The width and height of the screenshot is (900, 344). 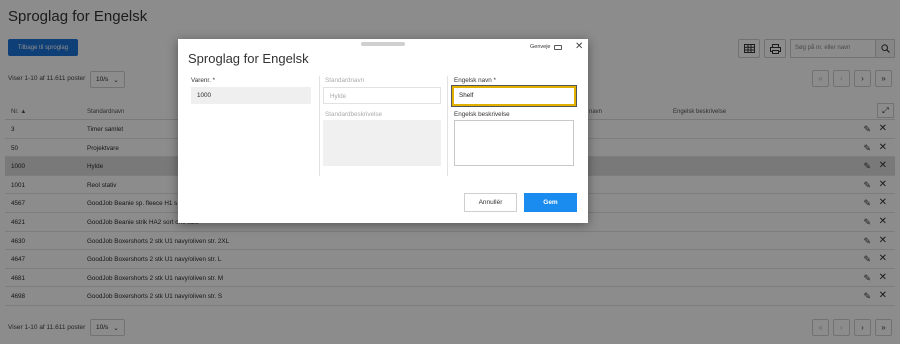 What do you see at coordinates (540, 47) in the screenshot?
I see `shortcuts-label: Genveje` at bounding box center [540, 47].